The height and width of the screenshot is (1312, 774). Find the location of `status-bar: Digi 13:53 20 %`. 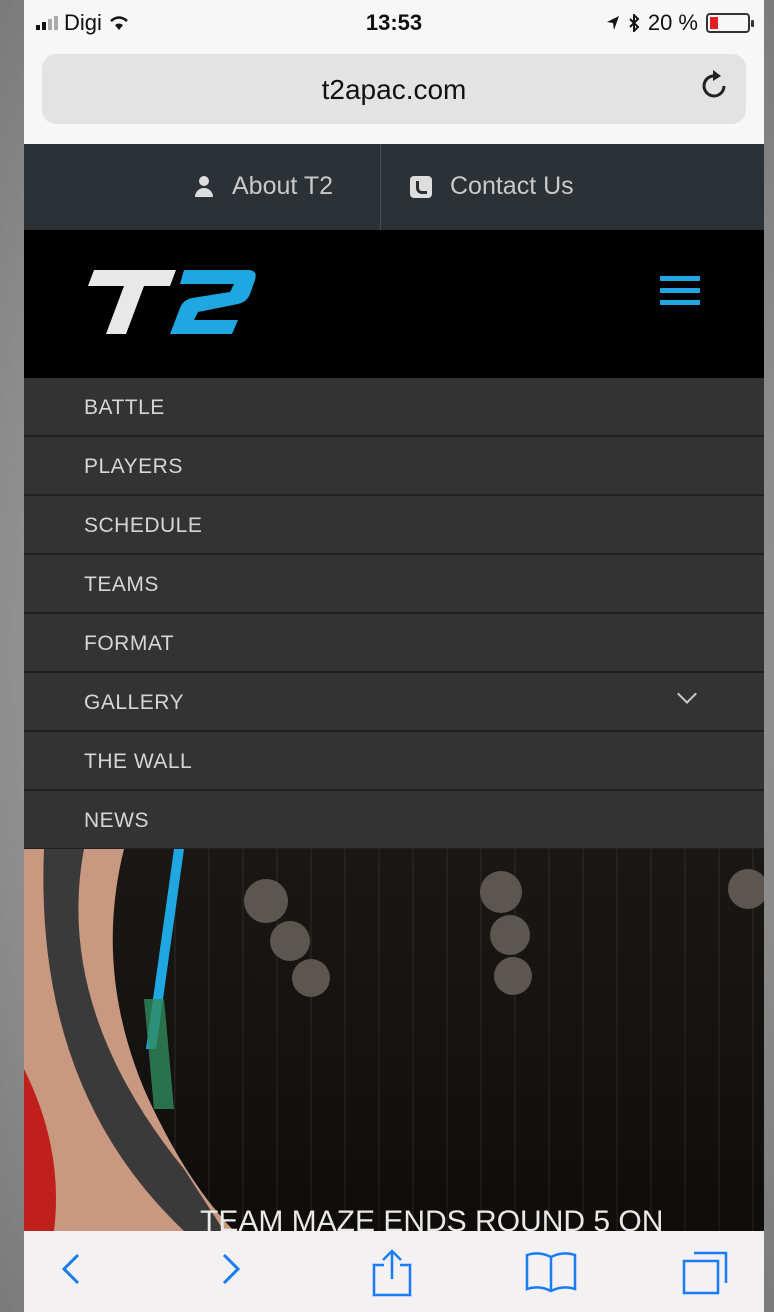

status-bar: Digi 13:53 20 % is located at coordinates (394, 22).